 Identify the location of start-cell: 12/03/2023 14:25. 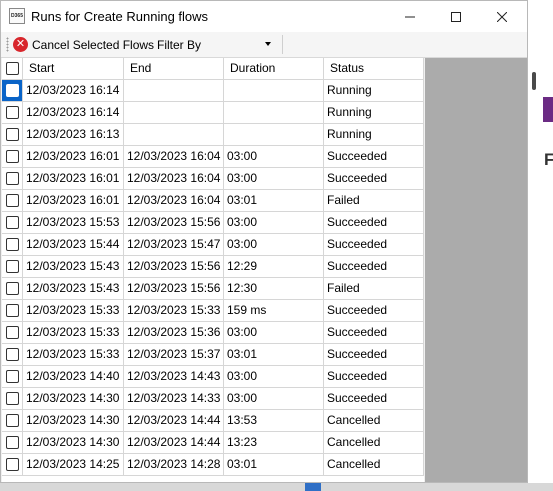
(73, 465).